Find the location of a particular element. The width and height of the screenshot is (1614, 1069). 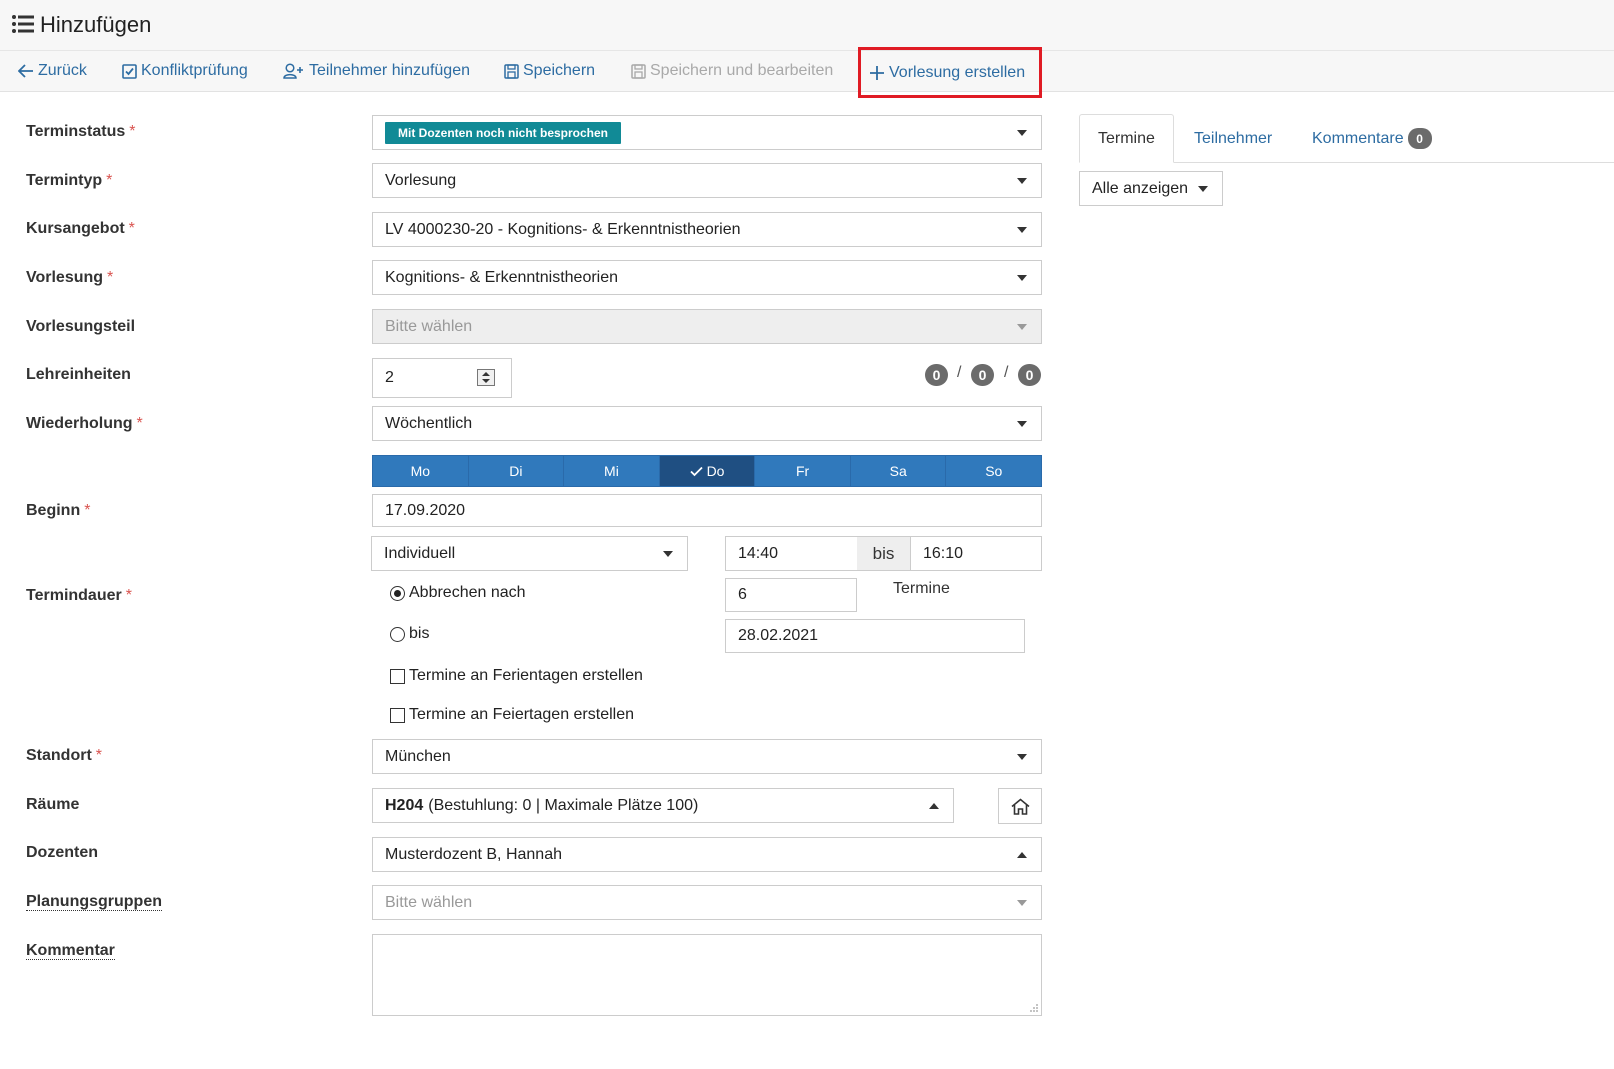

back-button: Zurück is located at coordinates (52, 71).